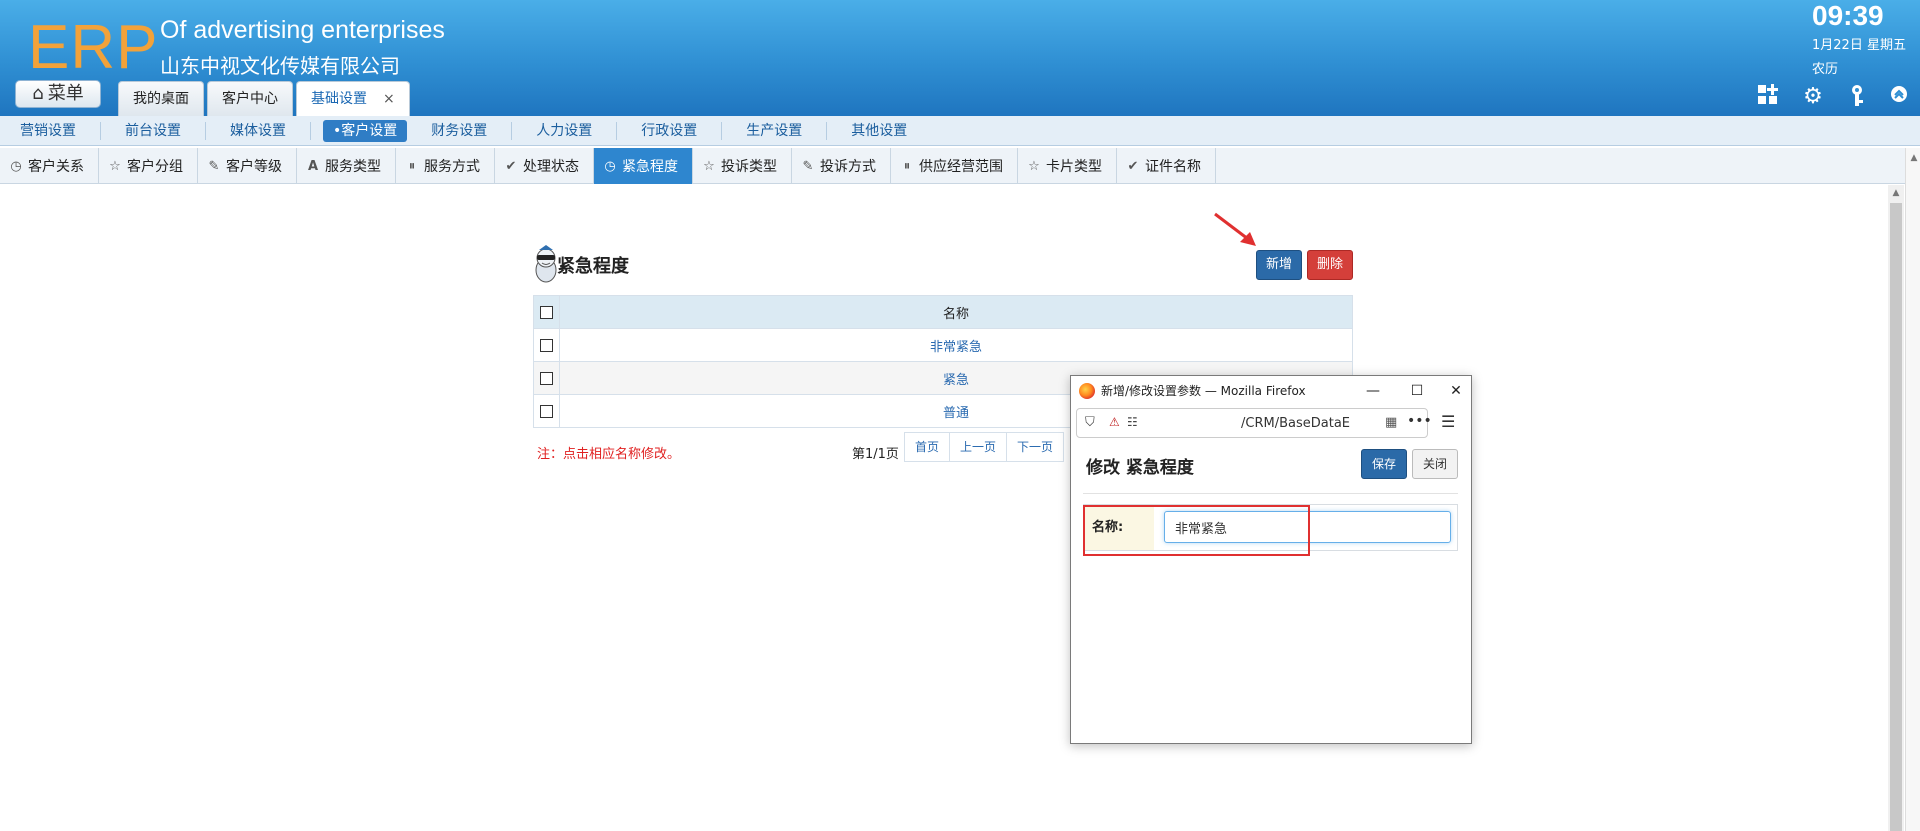  I want to click on home-icon: ⌂, so click(38, 93).